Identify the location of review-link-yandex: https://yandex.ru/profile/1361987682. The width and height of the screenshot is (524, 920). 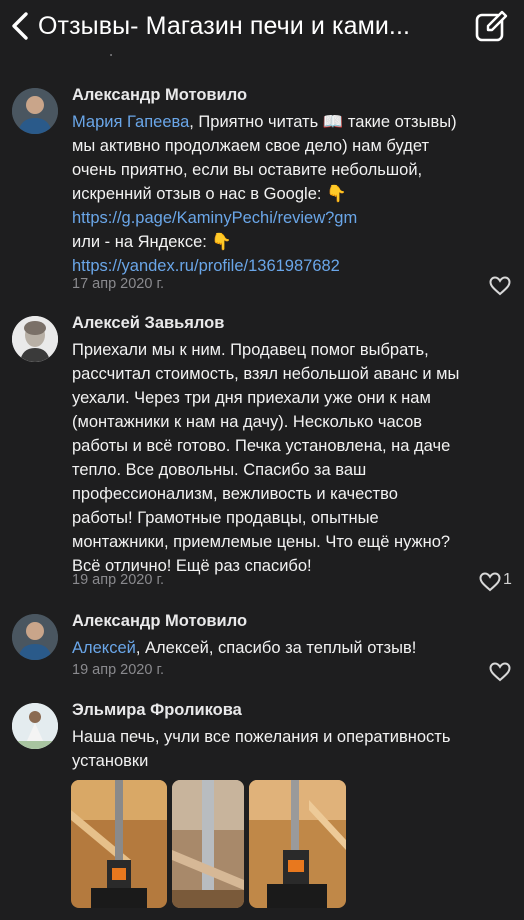
(292, 266).